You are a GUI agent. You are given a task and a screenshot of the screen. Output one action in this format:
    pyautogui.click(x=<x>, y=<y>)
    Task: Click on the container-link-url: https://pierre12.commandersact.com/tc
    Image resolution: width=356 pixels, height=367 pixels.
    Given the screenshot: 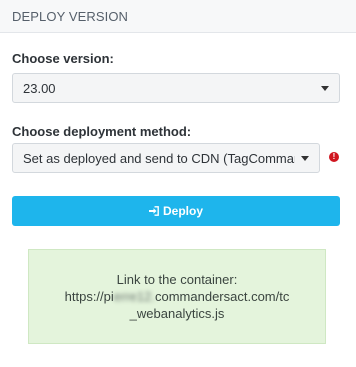 What is the action you would take?
    pyautogui.click(x=177, y=296)
    